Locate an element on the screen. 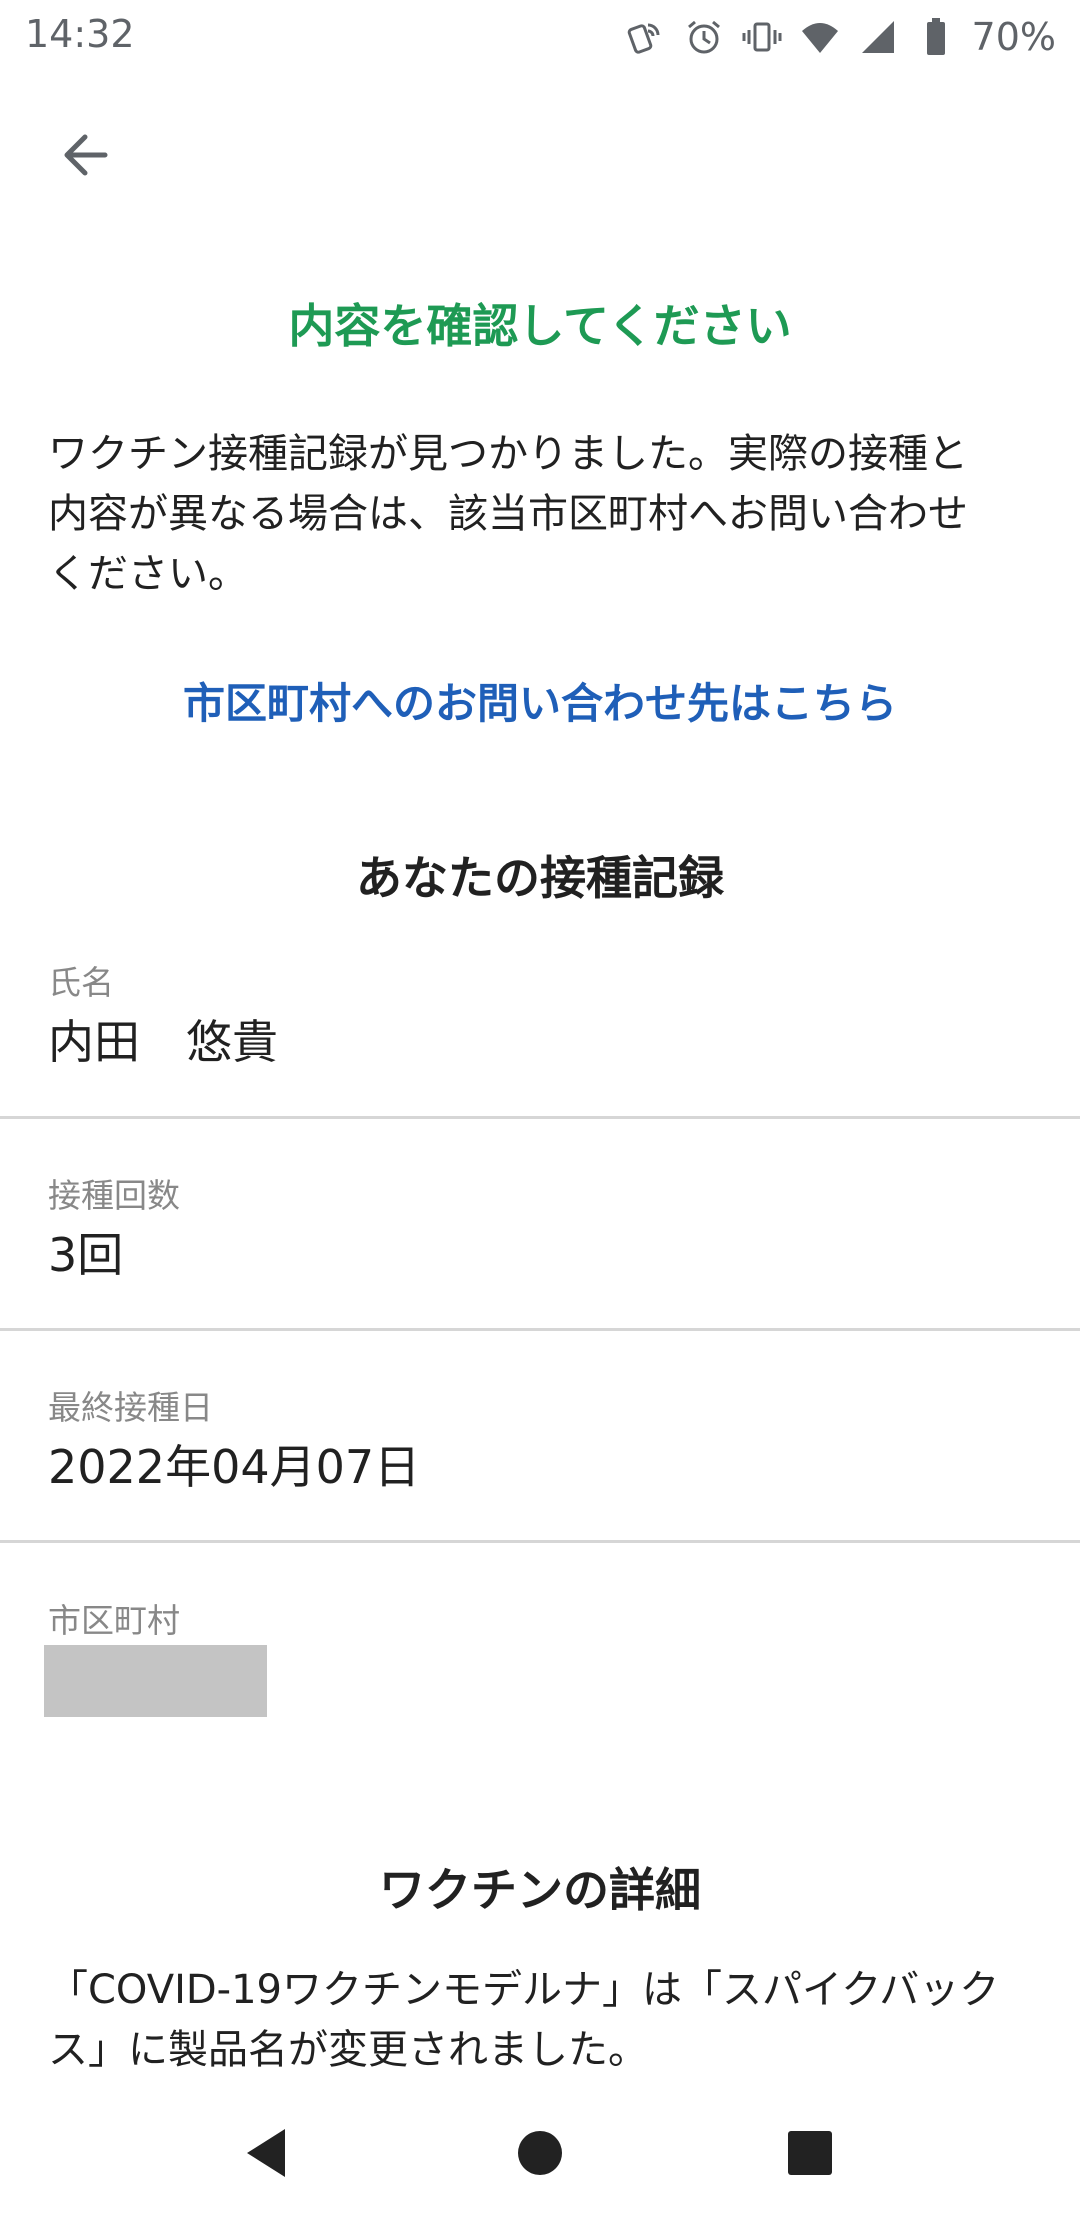 Image resolution: width=1080 pixels, height=2220 pixels. navigation-bar is located at coordinates (540, 2155).